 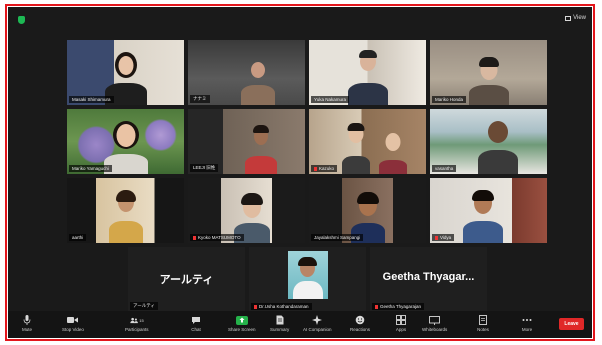 What do you see at coordinates (401, 320) in the screenshot?
I see `apps-icon` at bounding box center [401, 320].